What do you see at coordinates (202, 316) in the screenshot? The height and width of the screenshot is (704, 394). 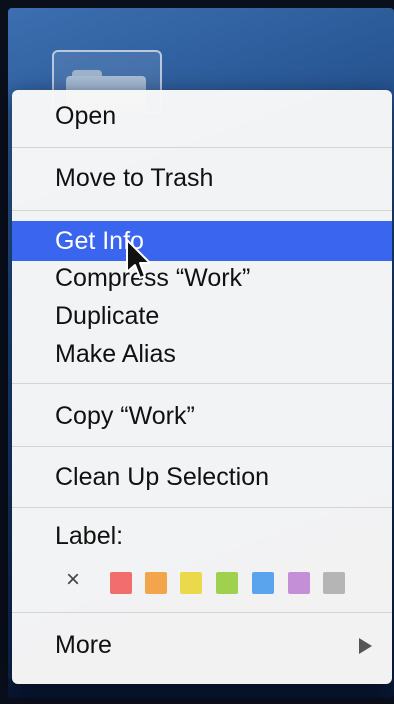 I see `menu-item-duplicate: Duplicate` at bounding box center [202, 316].